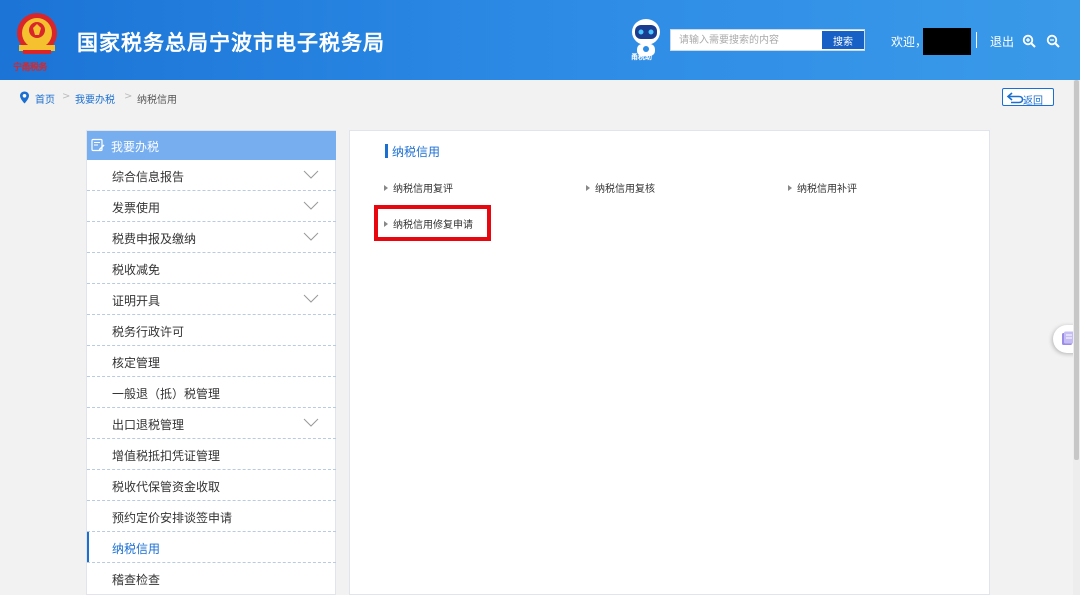  I want to click on sidebar-item-vat-voucher: 增值税抵扣凭证管理, so click(211, 454).